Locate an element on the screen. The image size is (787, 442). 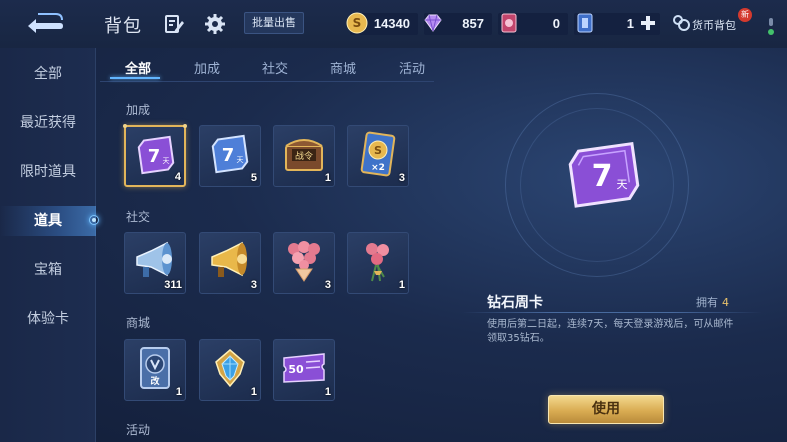
owned-number: 4 is located at coordinates (725, 302).